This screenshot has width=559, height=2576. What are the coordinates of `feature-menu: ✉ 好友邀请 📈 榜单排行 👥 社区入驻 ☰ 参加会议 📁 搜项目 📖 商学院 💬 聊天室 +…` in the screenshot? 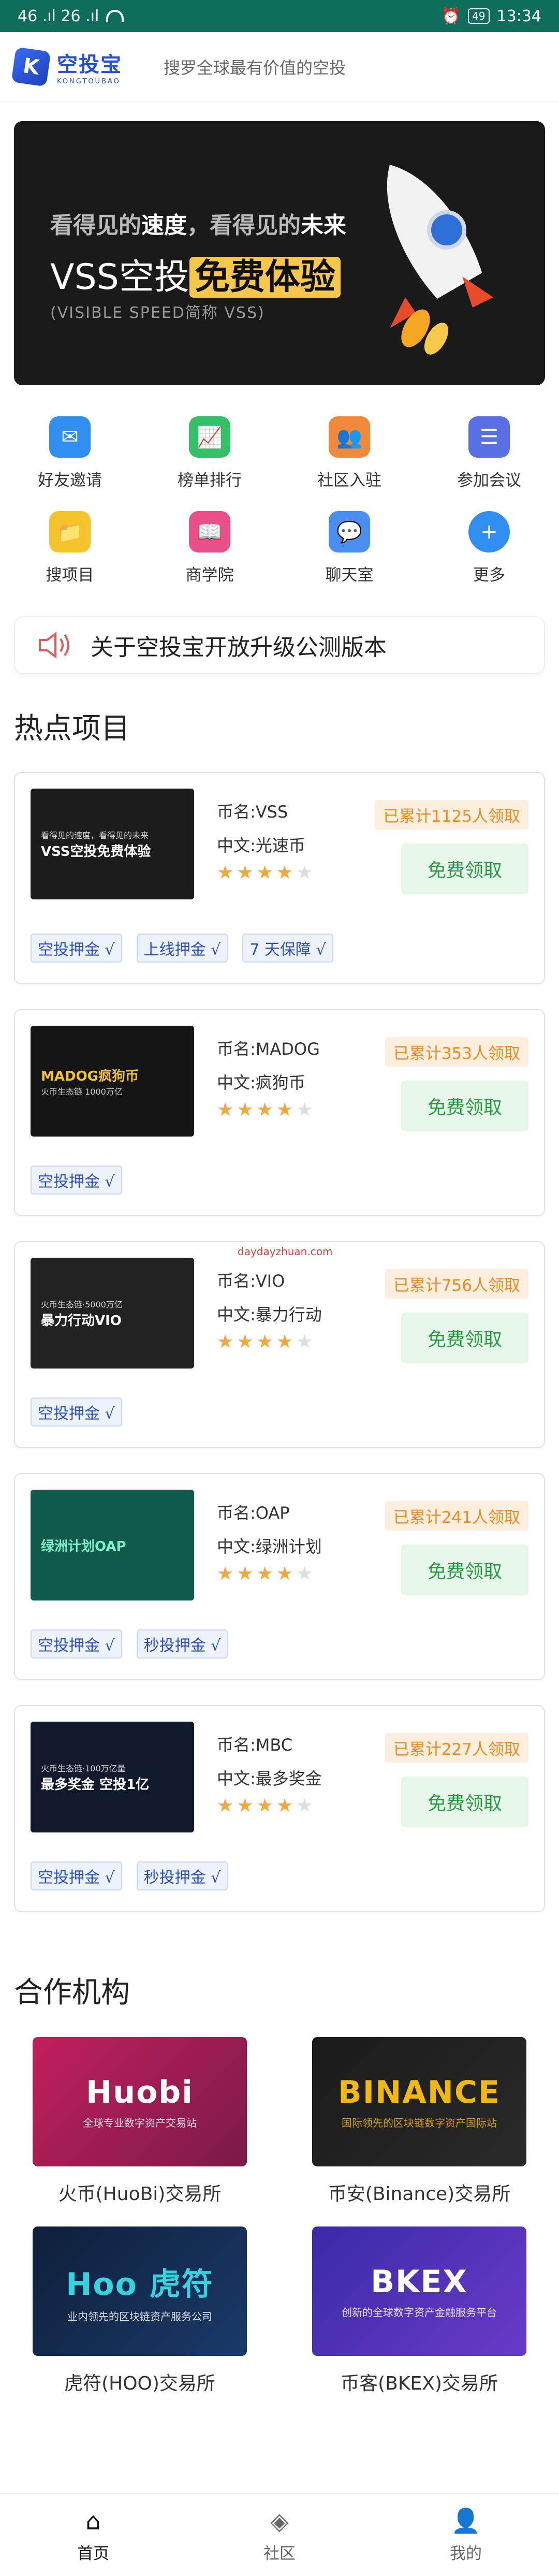 It's located at (279, 485).